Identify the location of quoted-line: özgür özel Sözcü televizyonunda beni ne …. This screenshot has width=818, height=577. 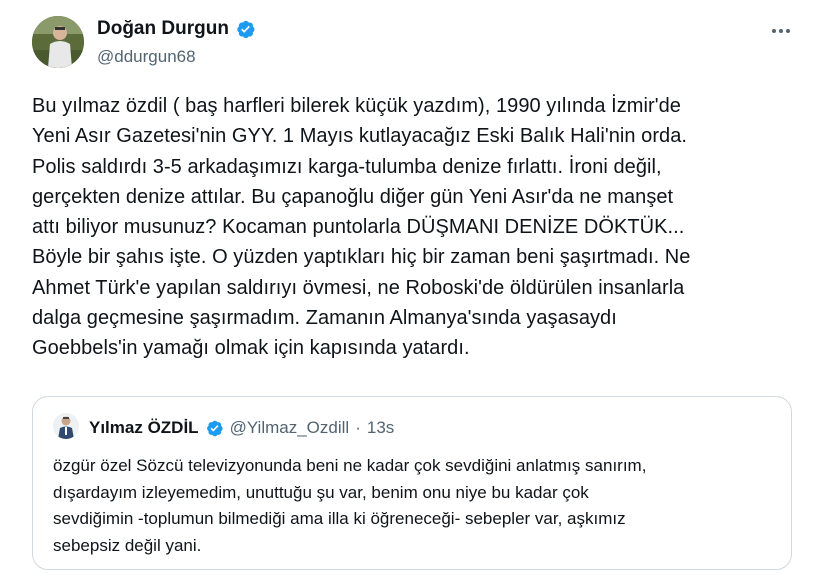
(350, 465).